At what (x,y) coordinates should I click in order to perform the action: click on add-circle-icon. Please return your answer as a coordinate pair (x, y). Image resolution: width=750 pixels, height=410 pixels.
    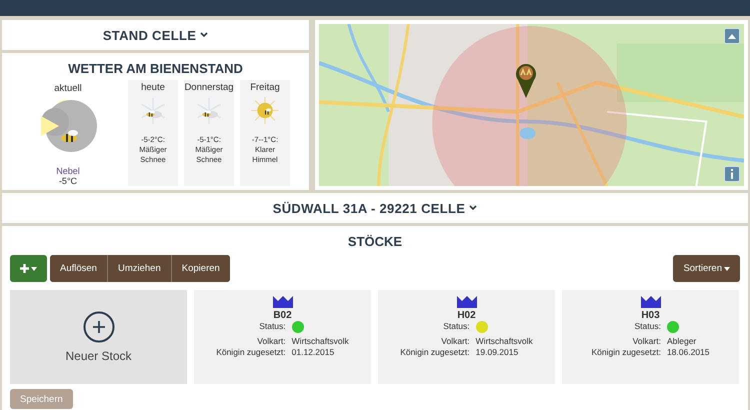
    Looking at the image, I should click on (98, 327).